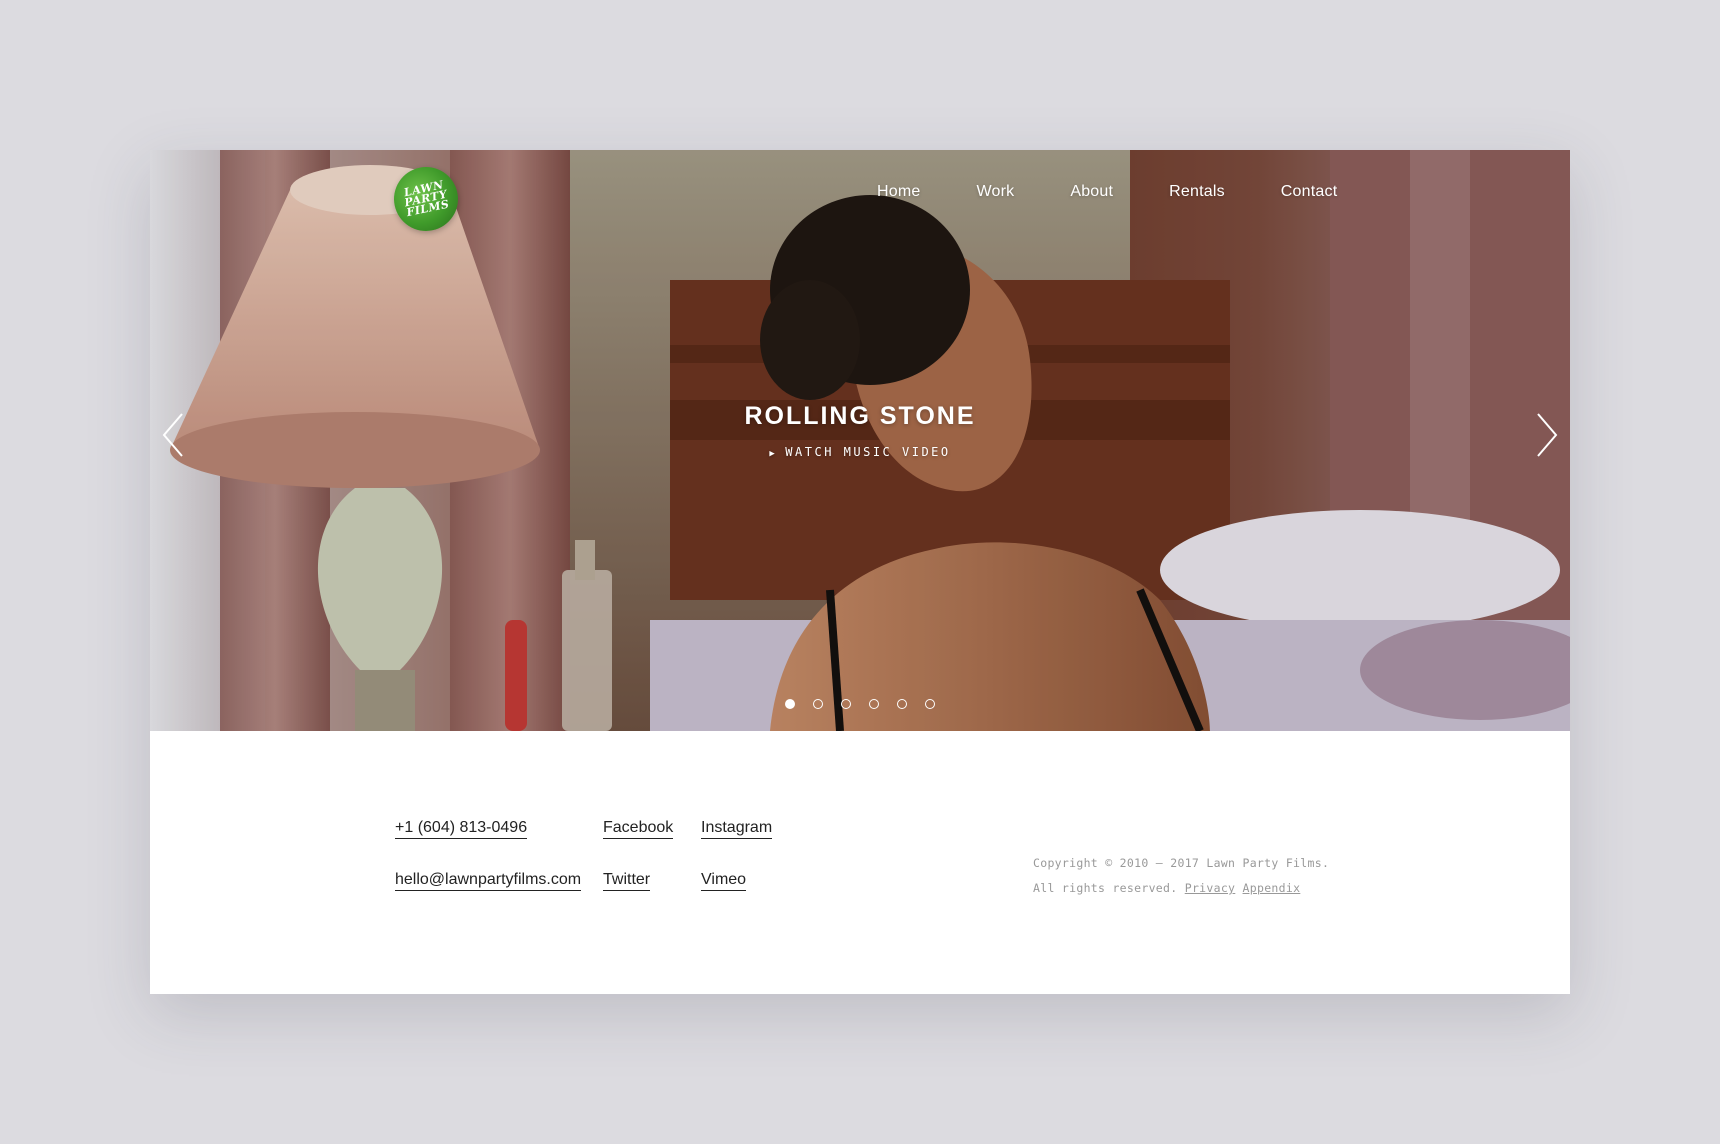 This screenshot has width=1720, height=1144. I want to click on email-link: hello@lawnpartyfilms.com, so click(488, 881).